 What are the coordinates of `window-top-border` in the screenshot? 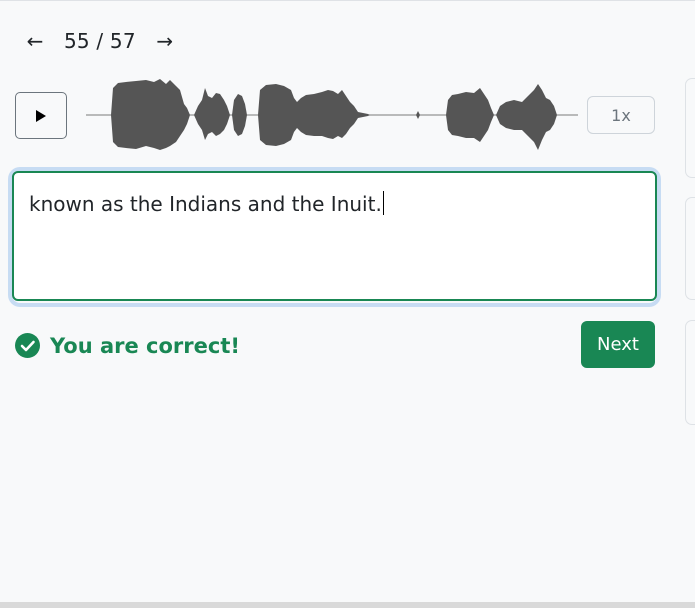 It's located at (347, 0).